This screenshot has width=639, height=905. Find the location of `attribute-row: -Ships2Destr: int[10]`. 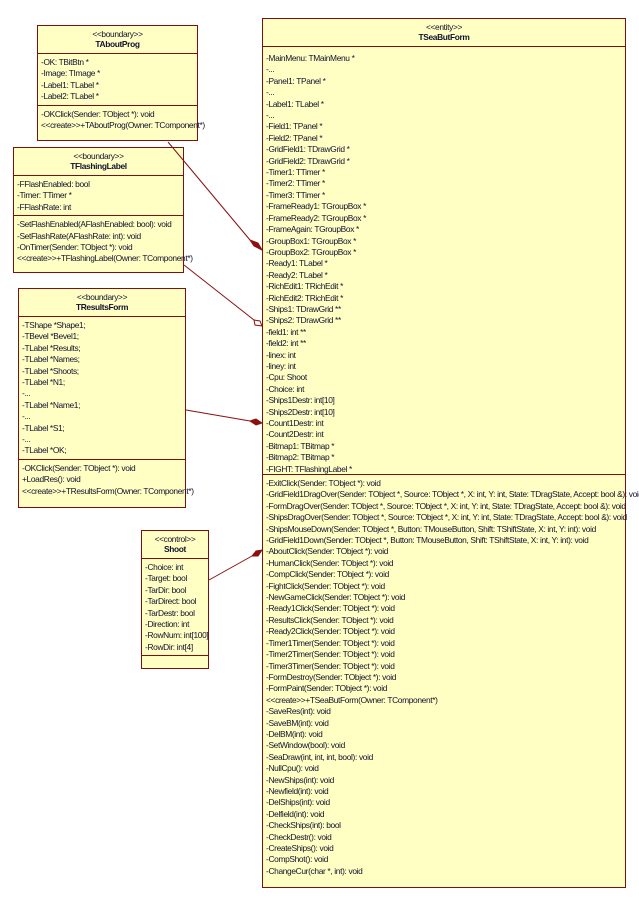

attribute-row: -Ships2Destr: int[10] is located at coordinates (300, 411).